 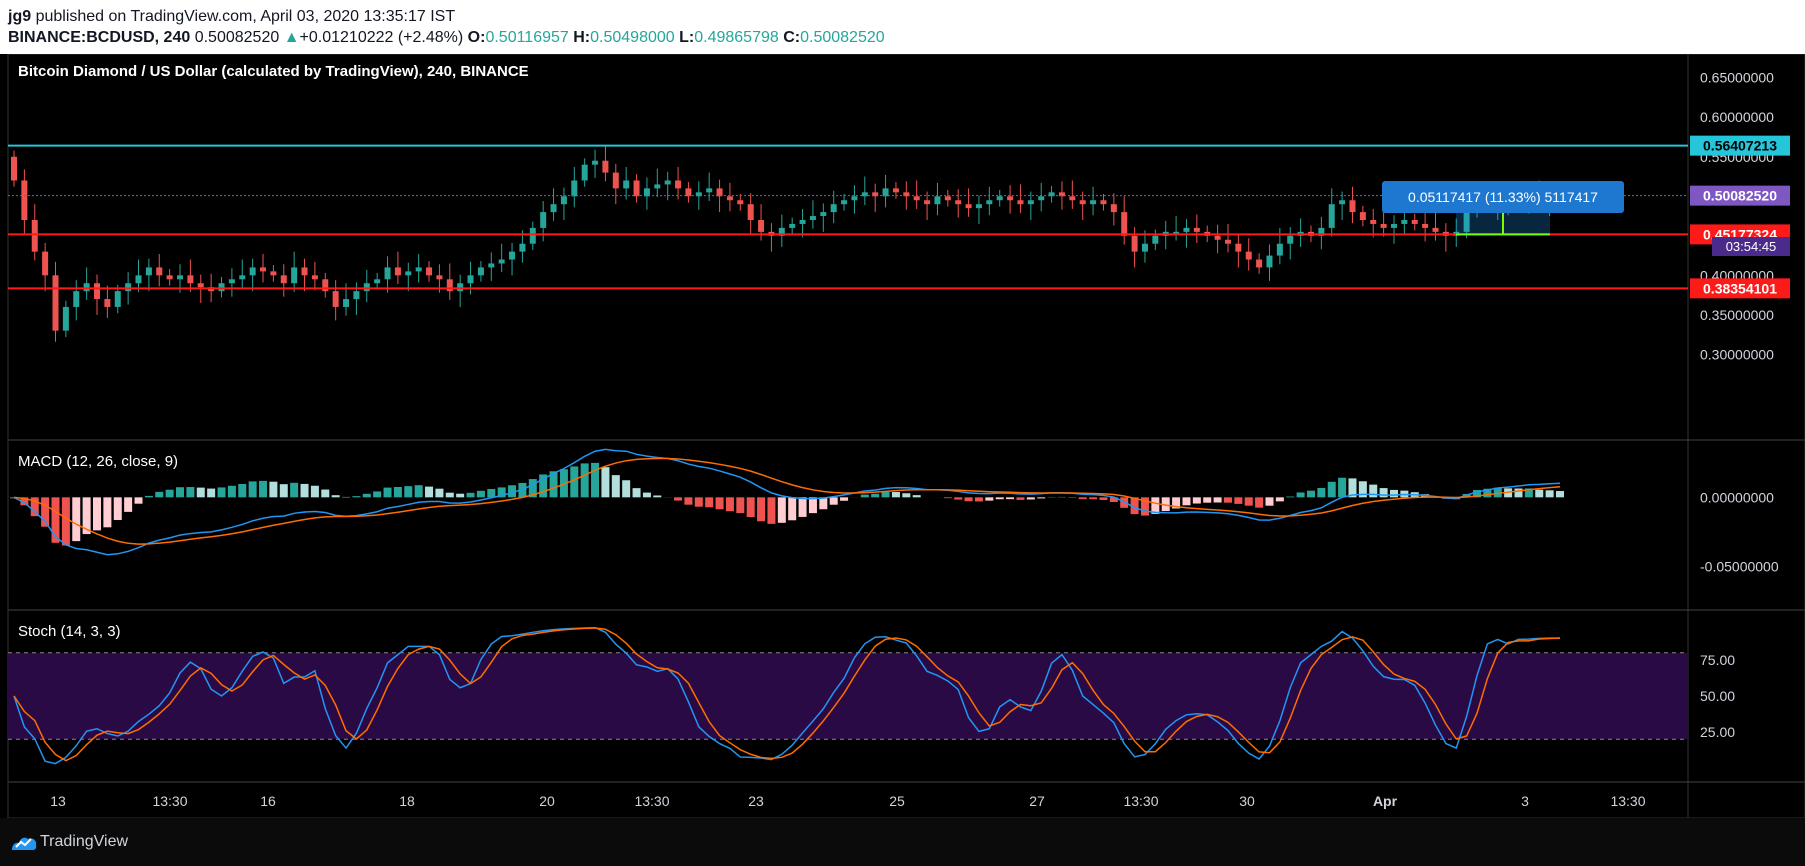 I want to click on stoch-title: Stoch (14, 3, 3), so click(x=69, y=631).